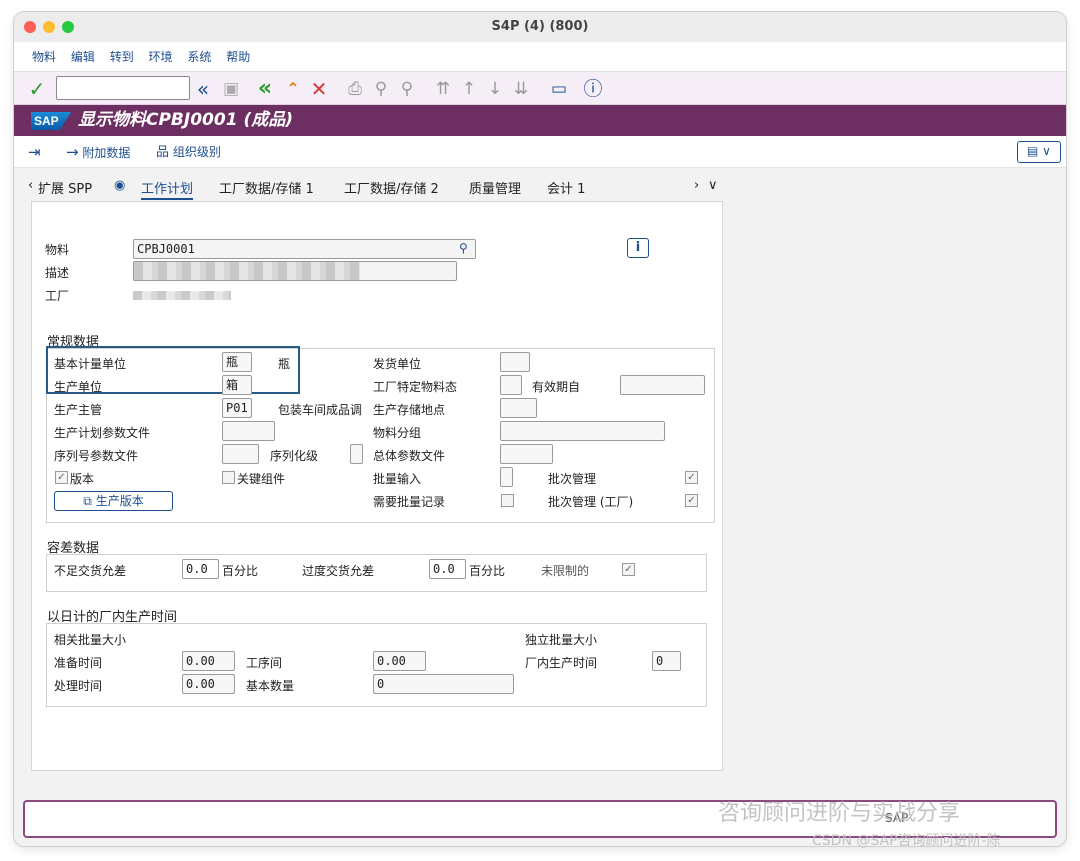  Describe the element at coordinates (123, 88) in the screenshot. I see `command-field` at that location.